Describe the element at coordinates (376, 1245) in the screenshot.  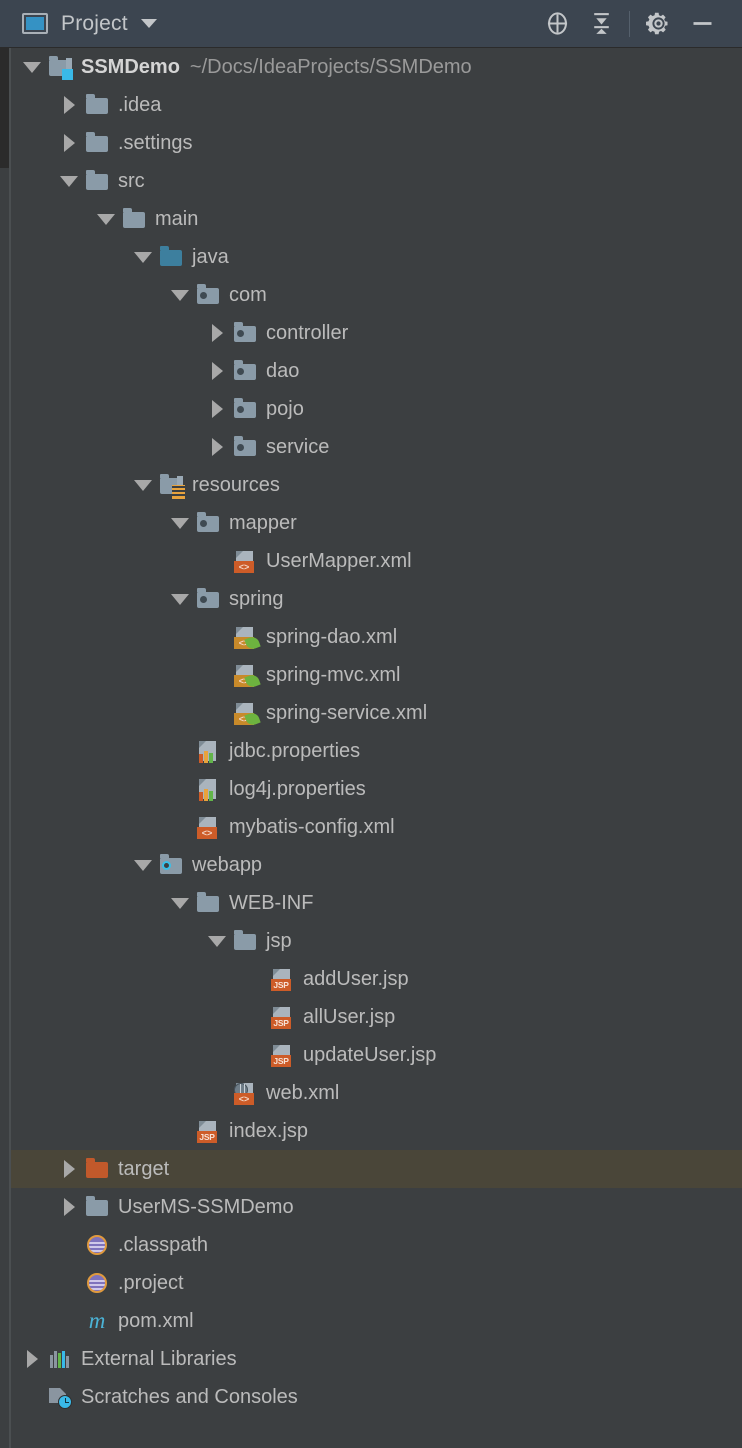
I see `tree-row: .classpath` at that location.